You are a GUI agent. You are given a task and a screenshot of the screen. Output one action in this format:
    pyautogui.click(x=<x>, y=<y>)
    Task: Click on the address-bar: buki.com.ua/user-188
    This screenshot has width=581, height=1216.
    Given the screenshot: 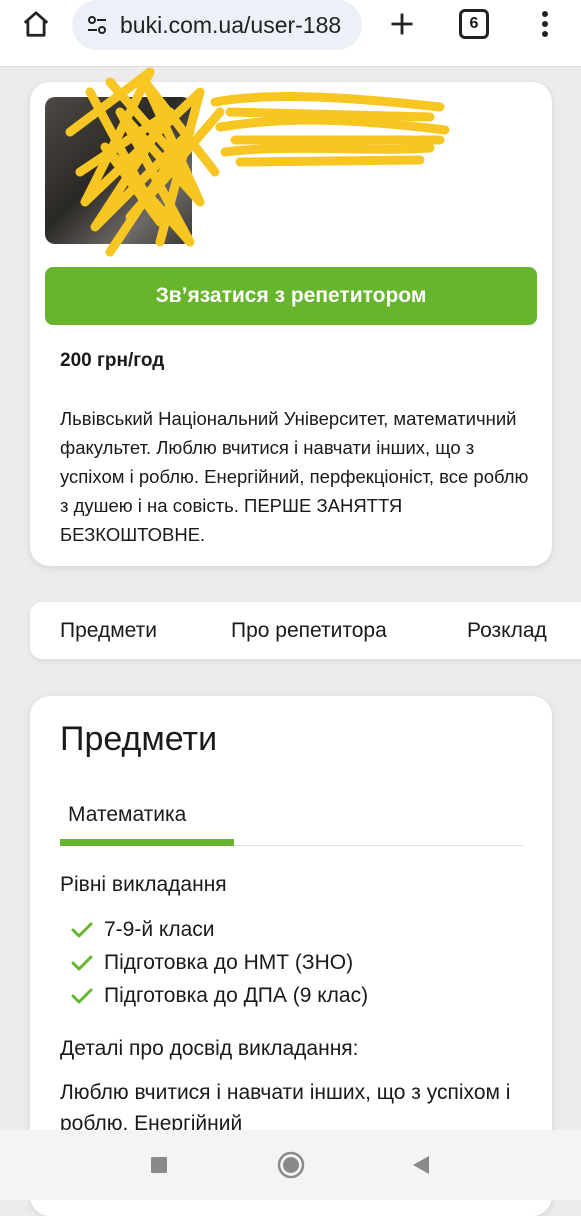 What is the action you would take?
    pyautogui.click(x=217, y=25)
    